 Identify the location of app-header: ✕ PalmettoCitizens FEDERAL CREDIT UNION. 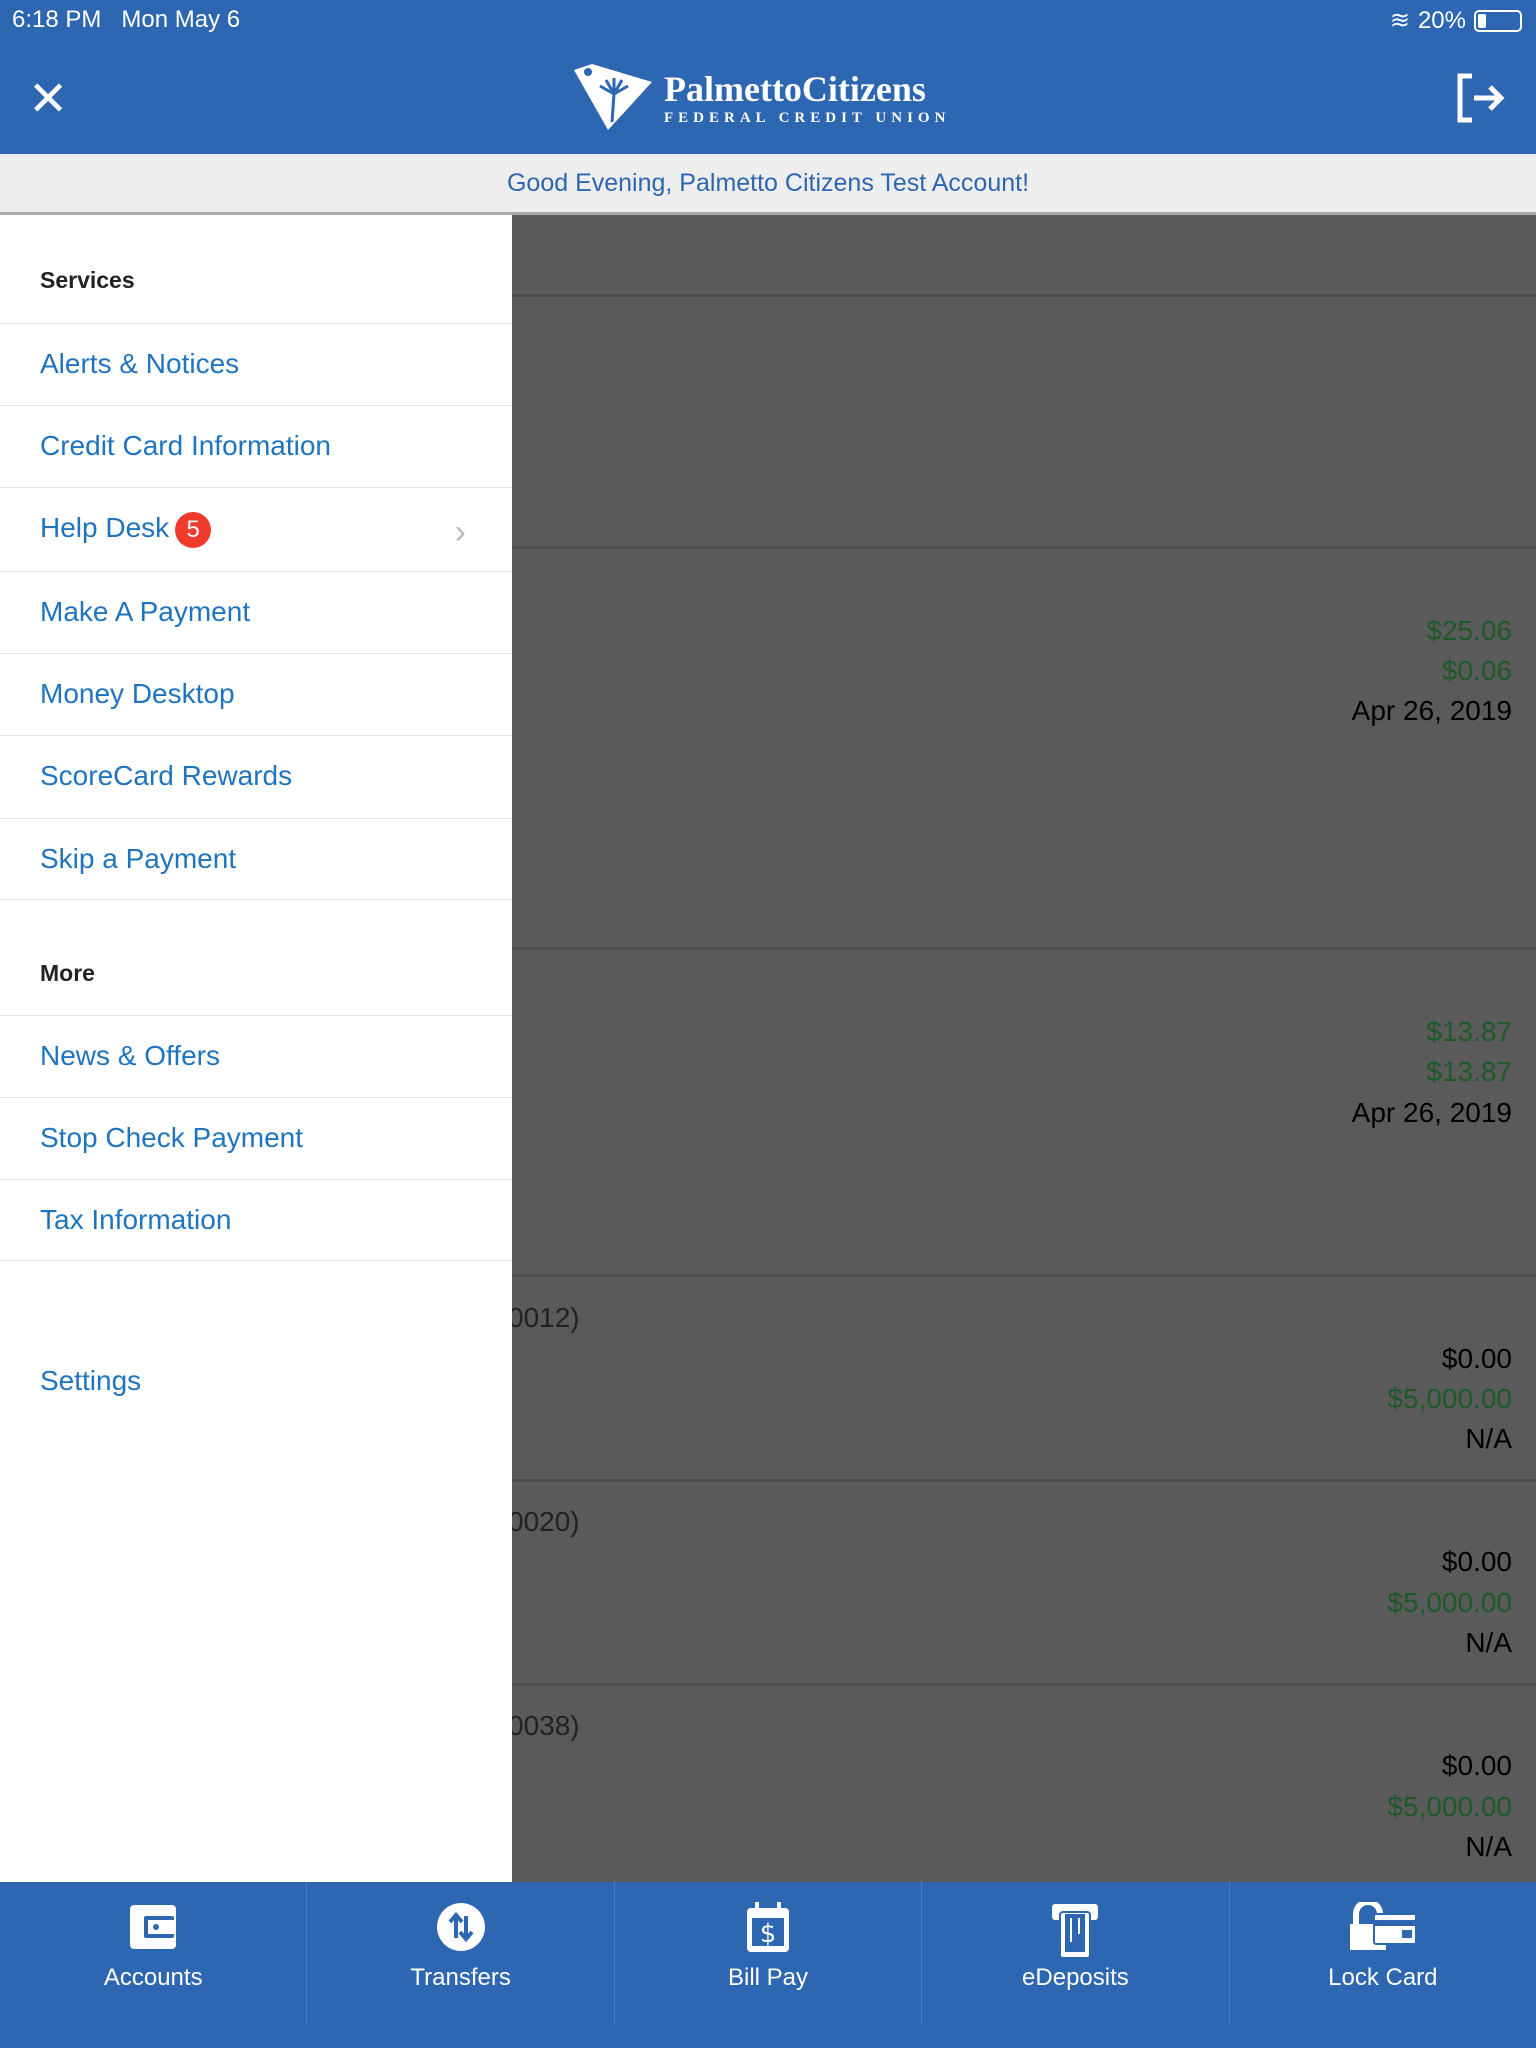
(768, 97).